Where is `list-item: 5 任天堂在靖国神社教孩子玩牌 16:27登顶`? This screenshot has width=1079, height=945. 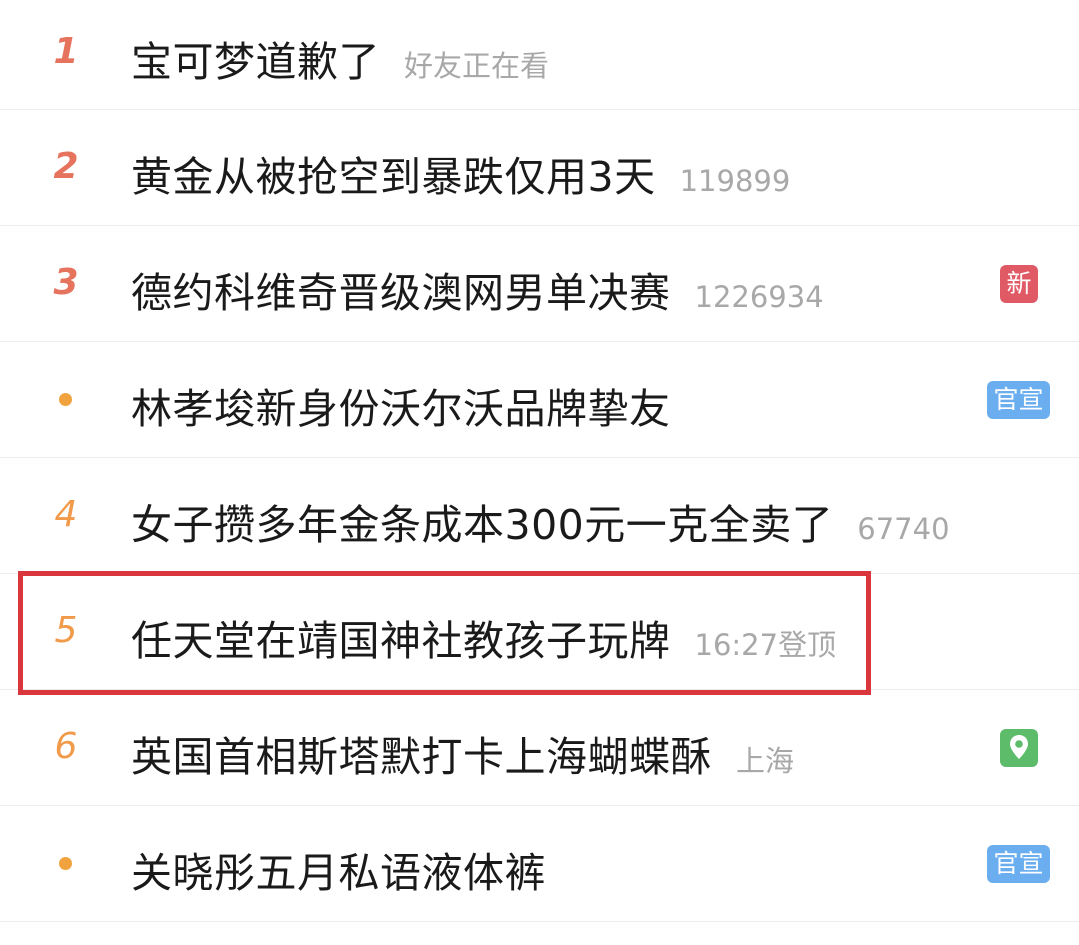
list-item: 5 任天堂在靖国神社教孩子玩牌 16:27登顶 is located at coordinates (539, 632).